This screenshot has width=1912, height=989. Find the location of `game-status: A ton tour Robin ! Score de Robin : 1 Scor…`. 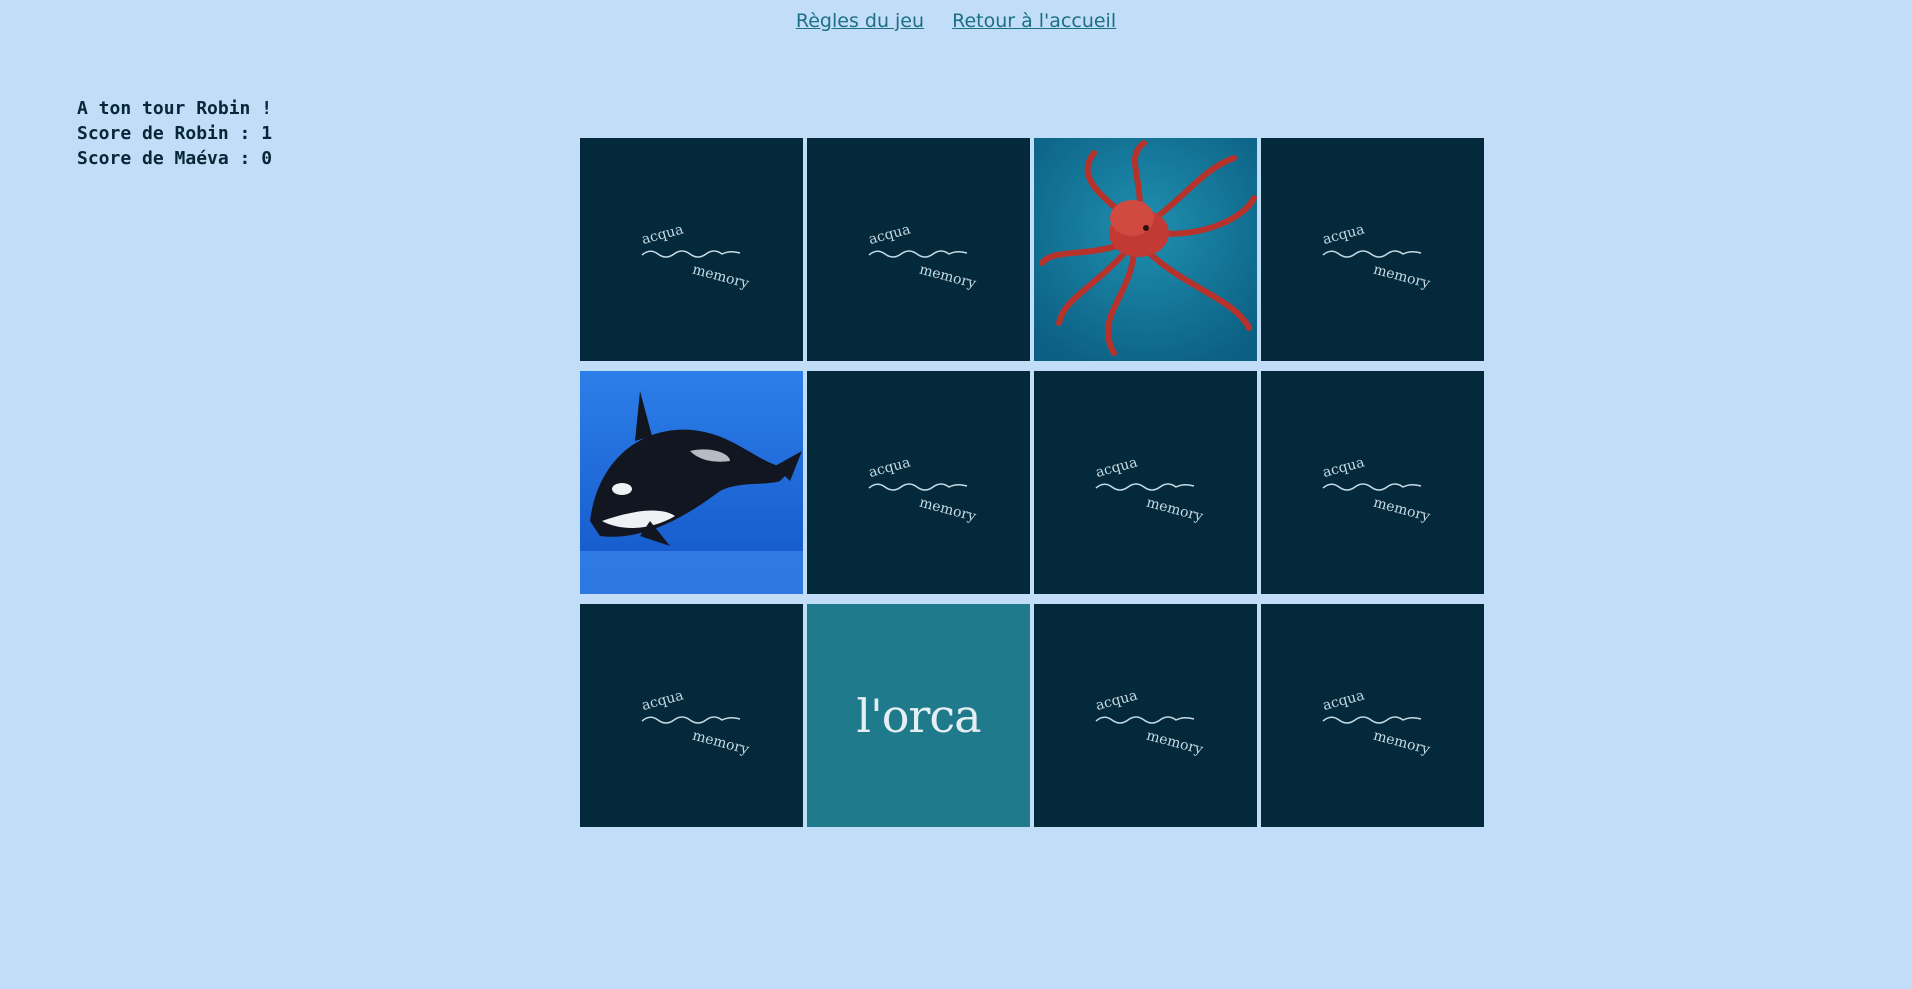

game-status: A ton tour Robin ! Score de Robin : 1 Scor… is located at coordinates (174, 133).